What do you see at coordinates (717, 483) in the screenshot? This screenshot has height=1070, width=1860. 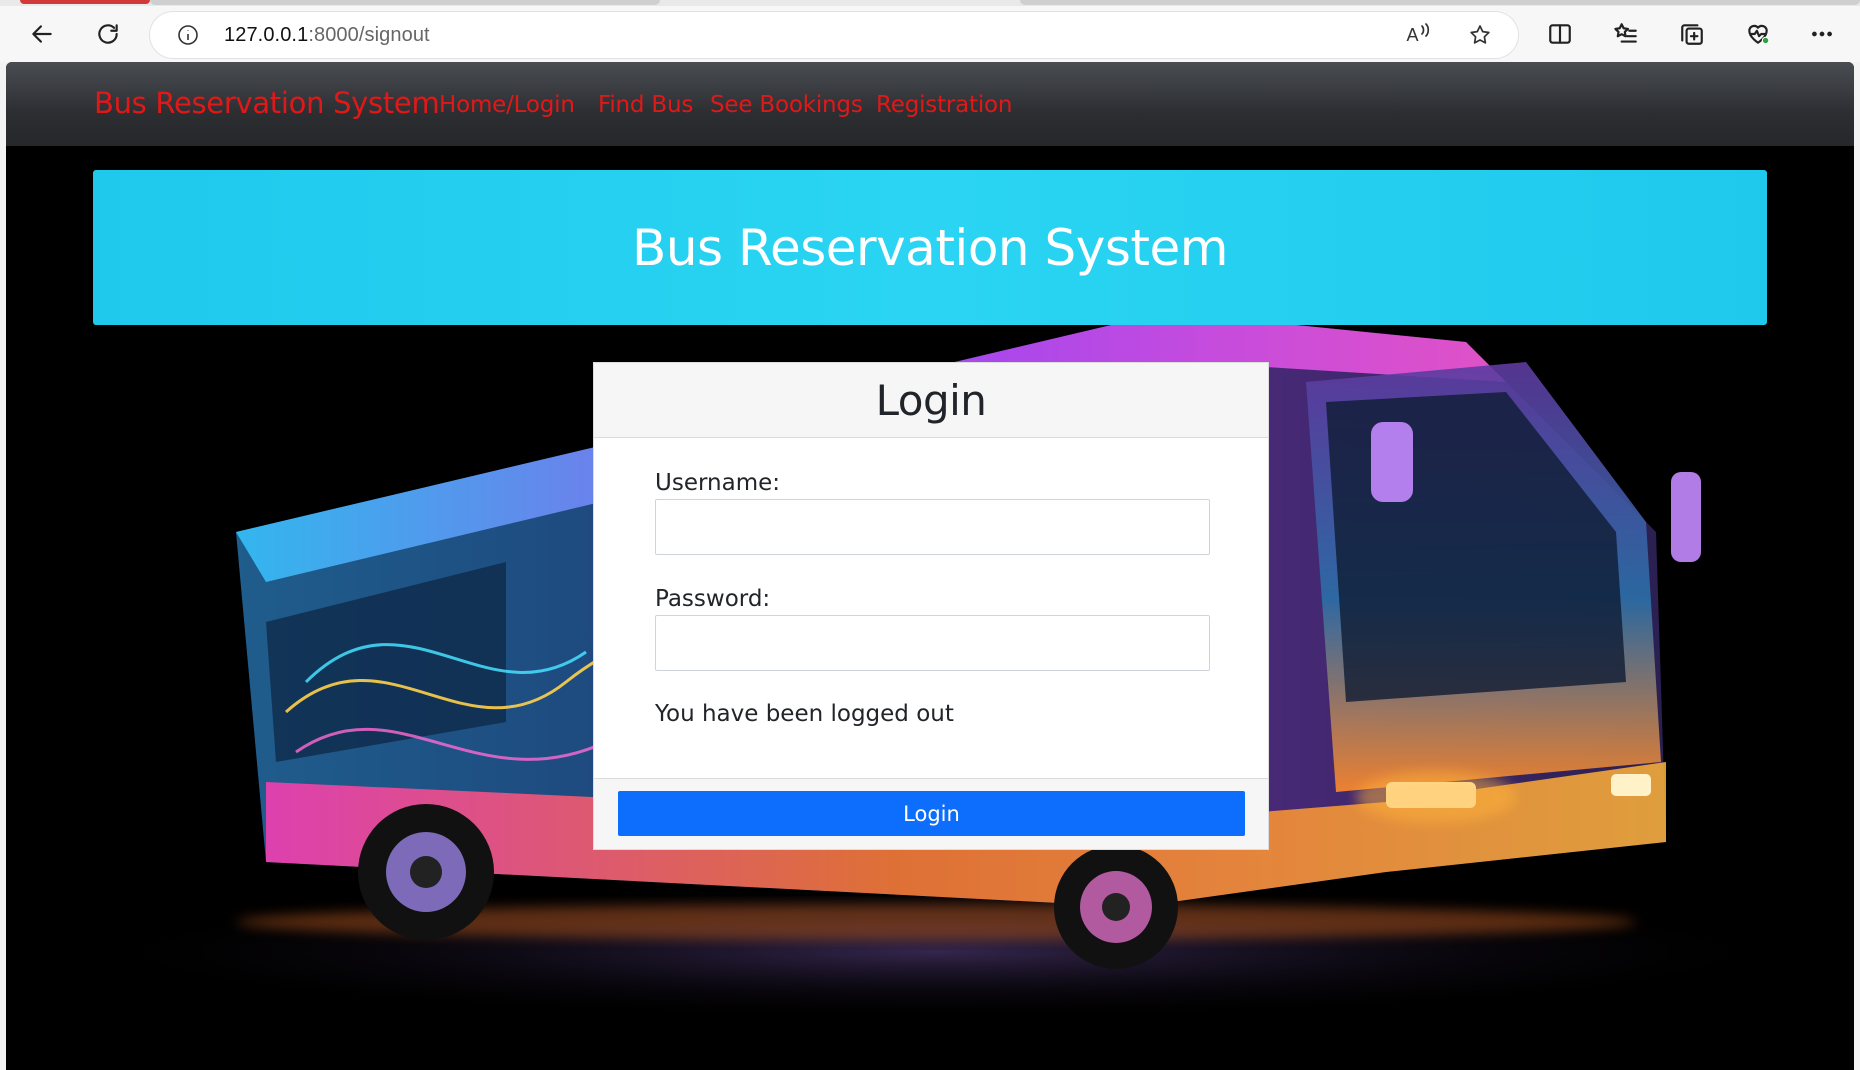 I see `username-label: Username:` at bounding box center [717, 483].